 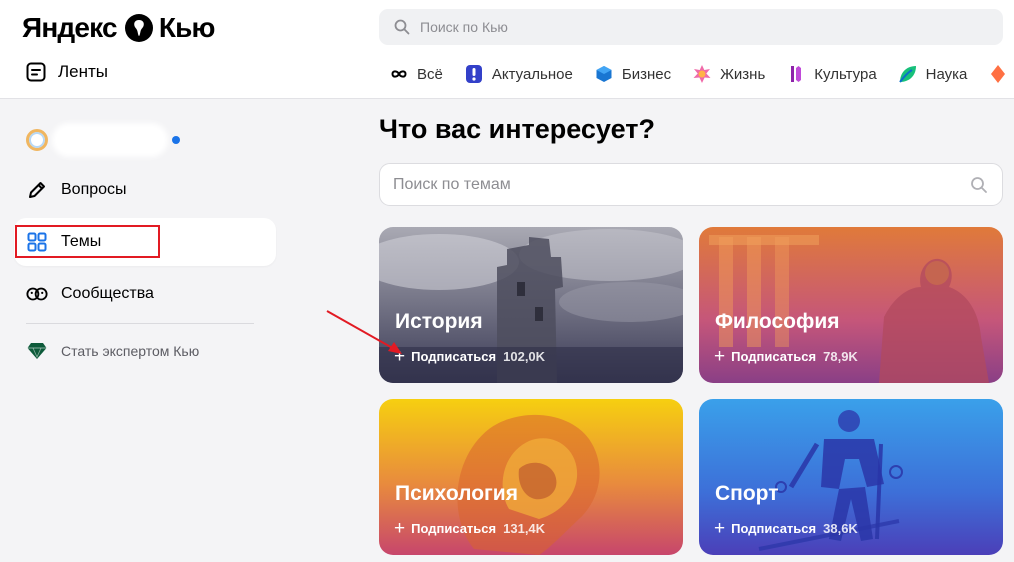 What do you see at coordinates (747, 493) in the screenshot?
I see `topic-title: Спорт` at bounding box center [747, 493].